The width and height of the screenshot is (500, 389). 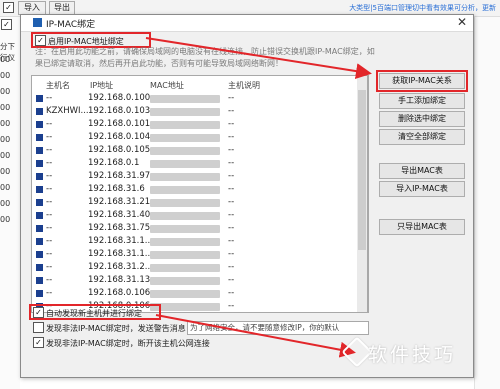 What do you see at coordinates (258, 58) in the screenshot?
I see `arrow-to-get-button` at bounding box center [258, 58].